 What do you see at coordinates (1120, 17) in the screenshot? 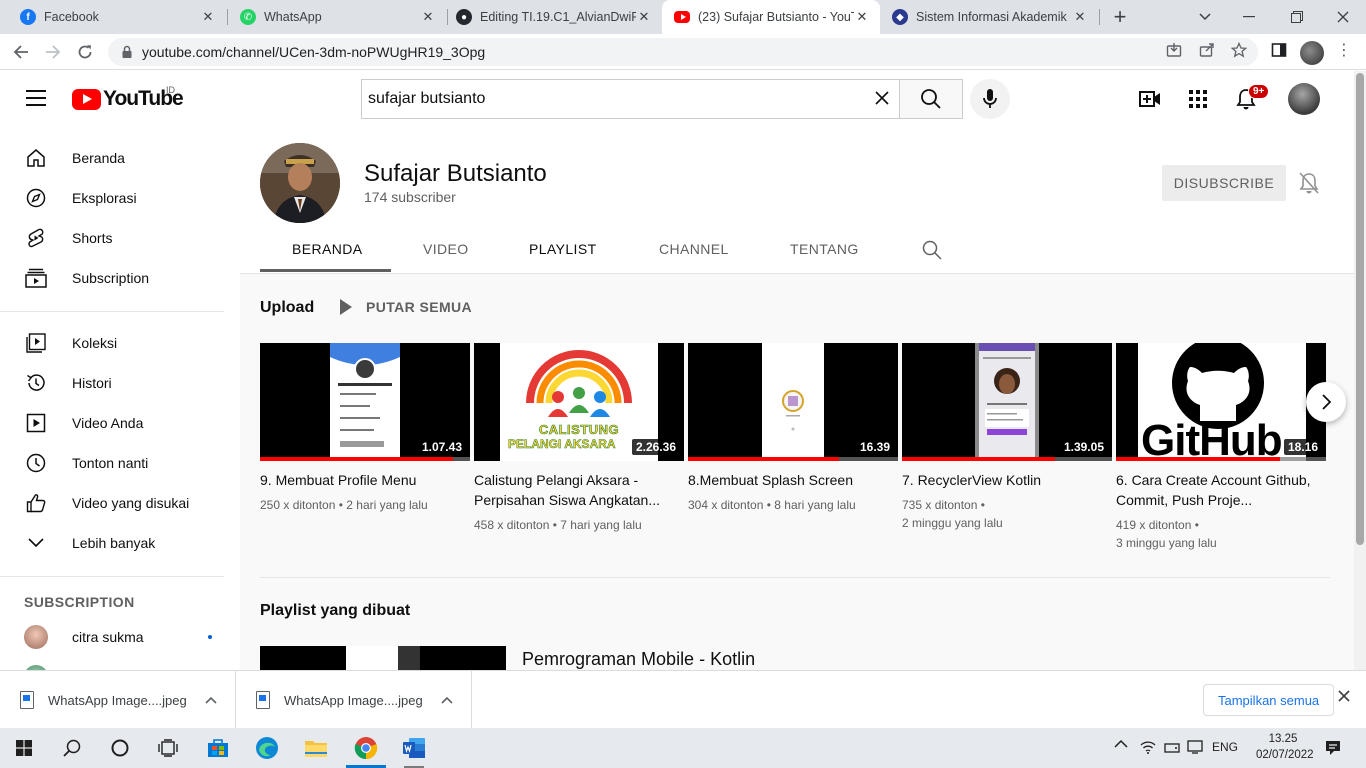
I see `new-tab-button: +` at bounding box center [1120, 17].